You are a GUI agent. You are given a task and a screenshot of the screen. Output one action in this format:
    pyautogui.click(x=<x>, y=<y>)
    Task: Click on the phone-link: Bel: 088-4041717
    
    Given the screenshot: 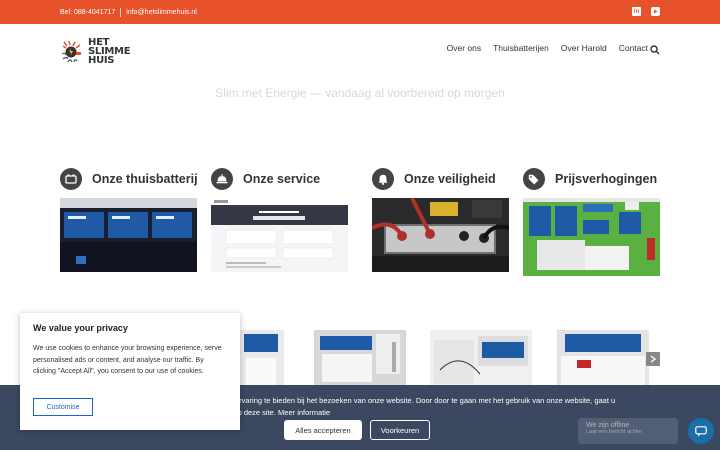 What is the action you would take?
    pyautogui.click(x=87, y=12)
    